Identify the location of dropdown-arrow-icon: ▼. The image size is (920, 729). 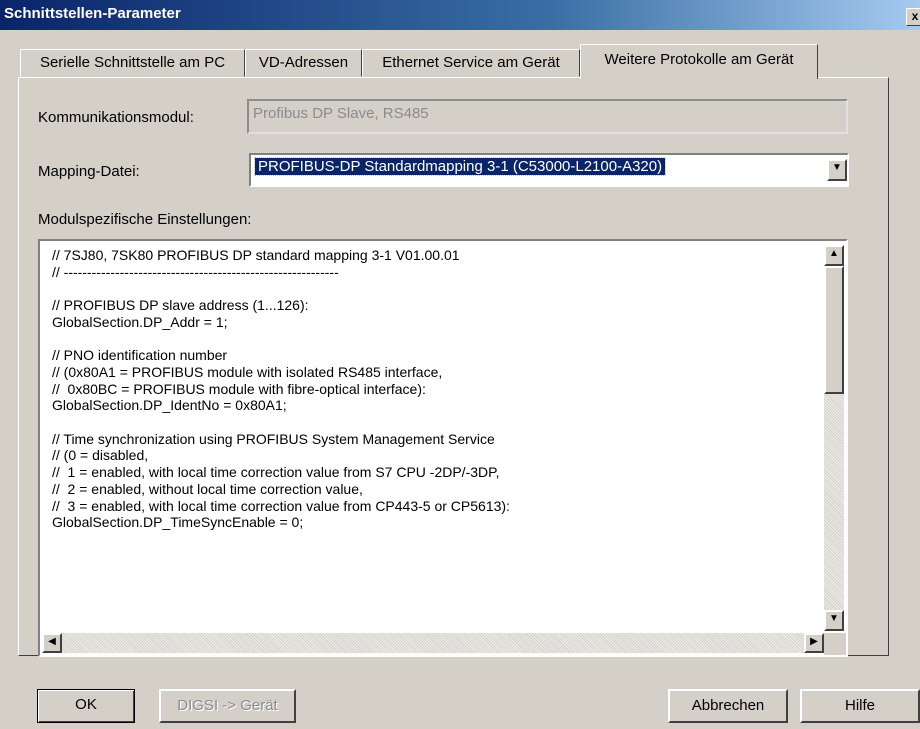
(837, 170).